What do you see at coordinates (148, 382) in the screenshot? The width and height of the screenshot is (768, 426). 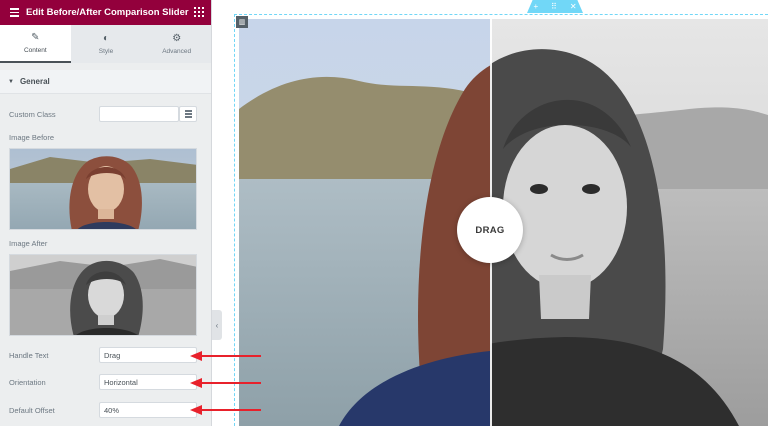 I see `orientation-select: Horizontal` at bounding box center [148, 382].